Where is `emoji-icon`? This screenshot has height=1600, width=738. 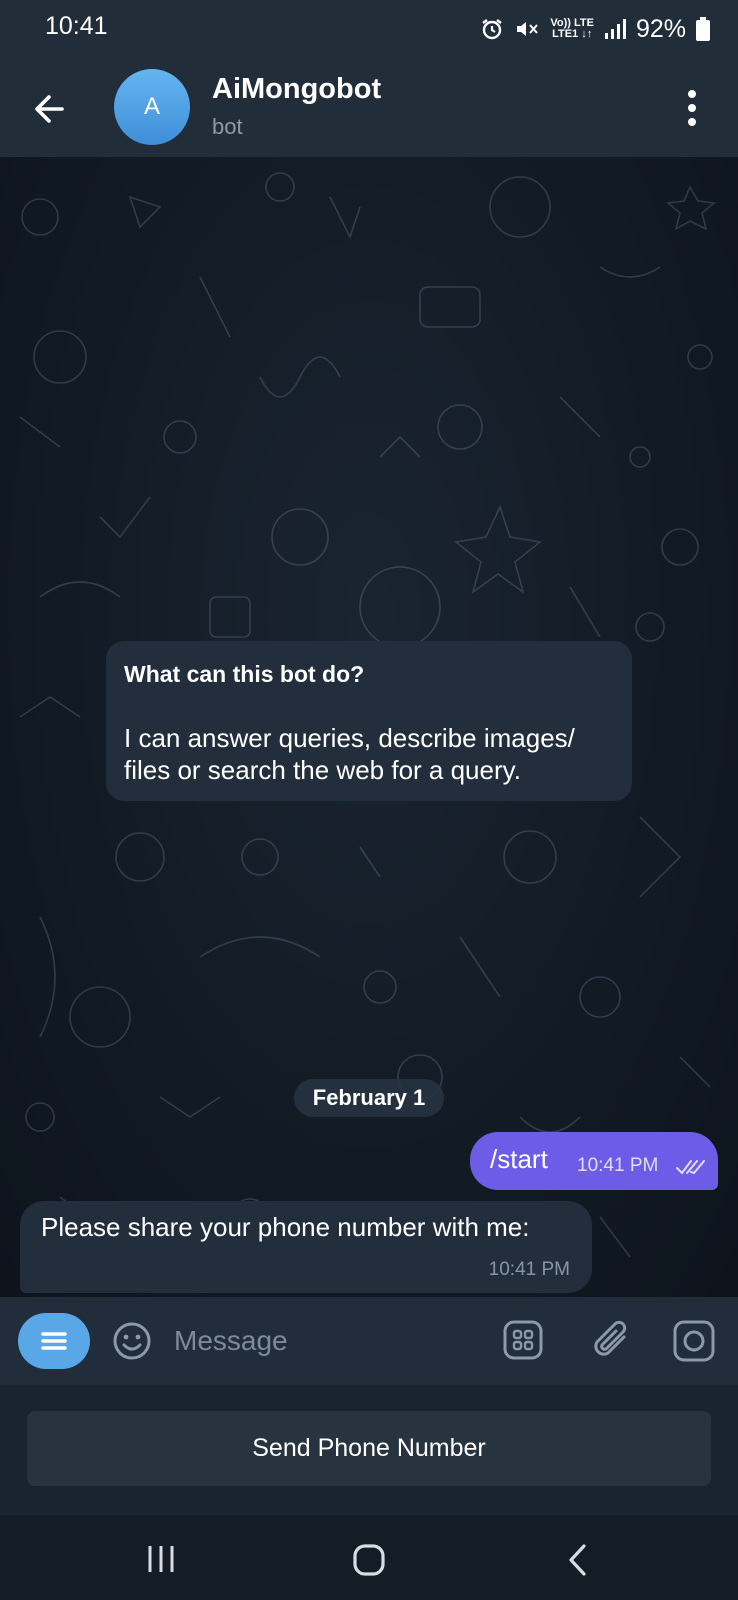 emoji-icon is located at coordinates (132, 1341).